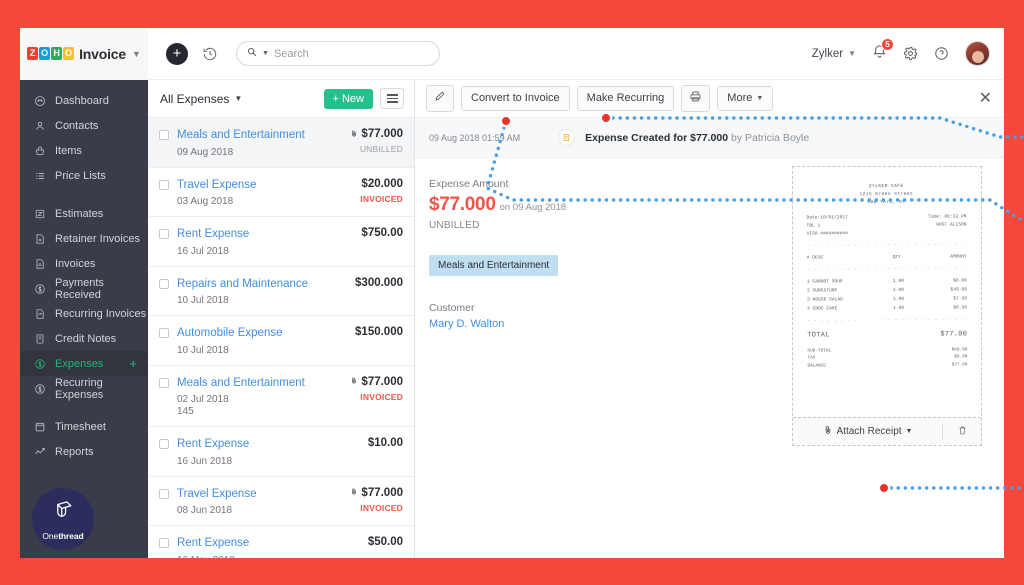 This screenshot has height=585, width=1024. I want to click on row-main: Travel Expense 08 Jun 2018, so click(259, 502).